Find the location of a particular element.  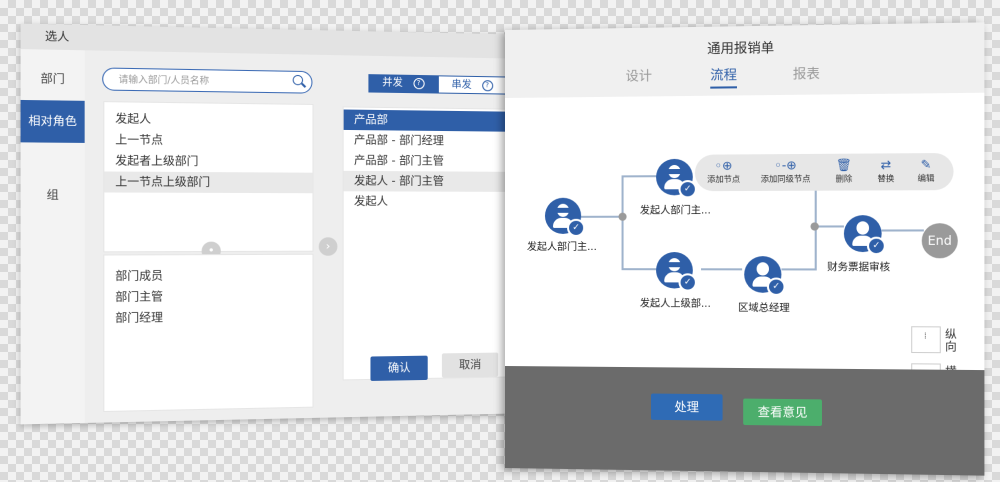

list-item: 部门经理 is located at coordinates (208, 317).